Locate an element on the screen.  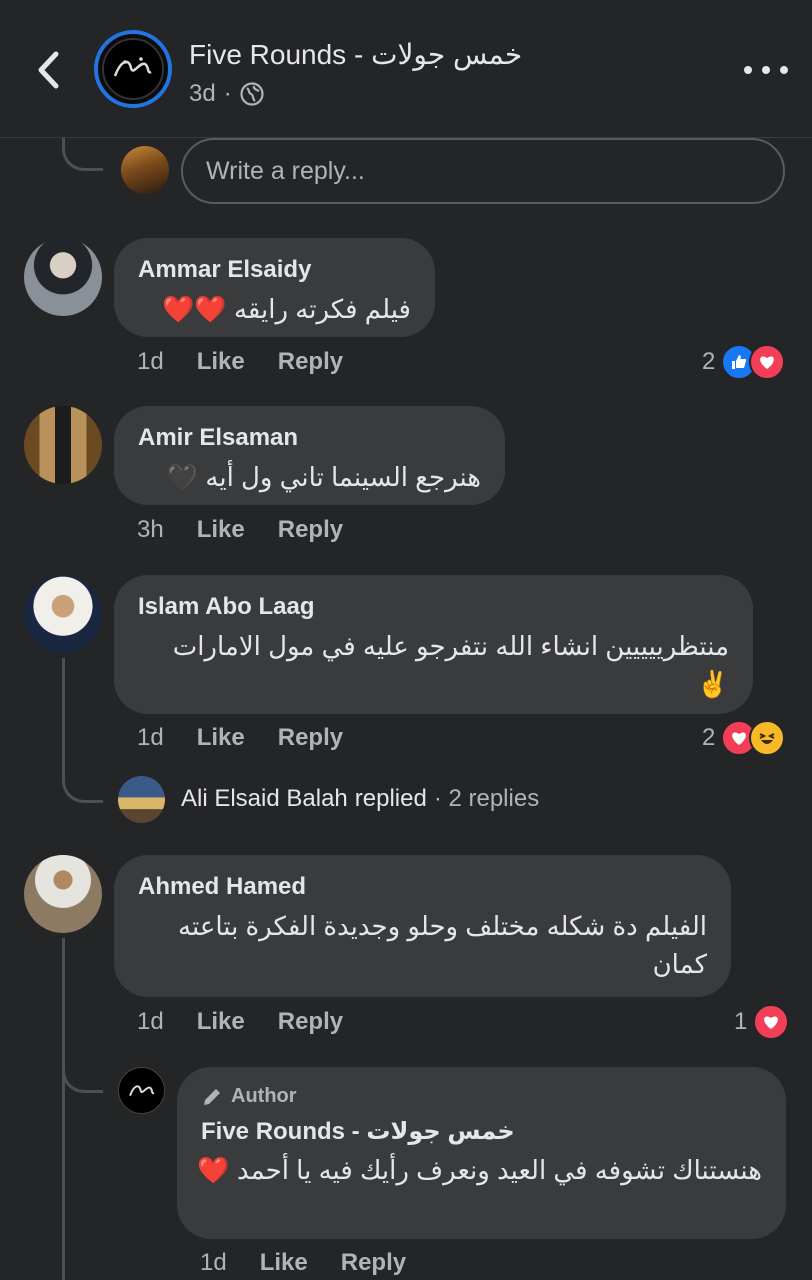
author-badge: Author is located at coordinates (249, 1096).